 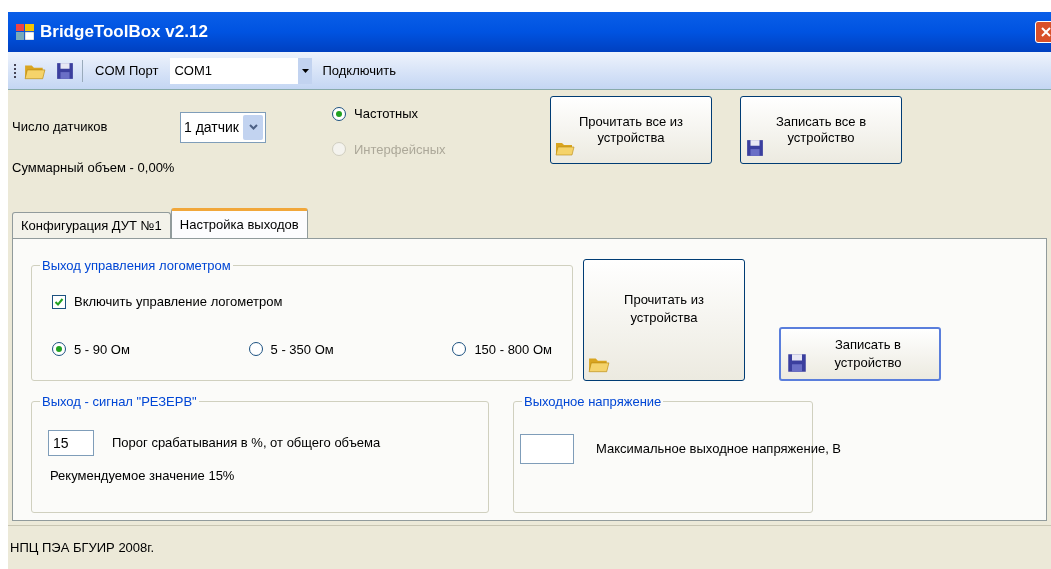 I want to click on port-label: COM Порт, so click(x=127, y=70).